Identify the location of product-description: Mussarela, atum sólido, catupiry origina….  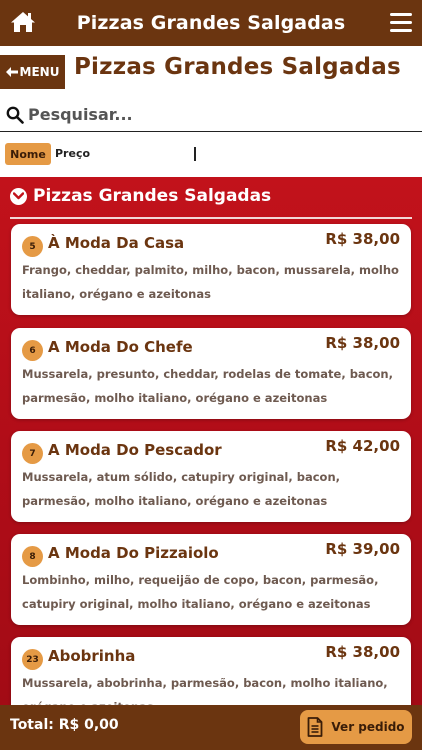
(181, 489).